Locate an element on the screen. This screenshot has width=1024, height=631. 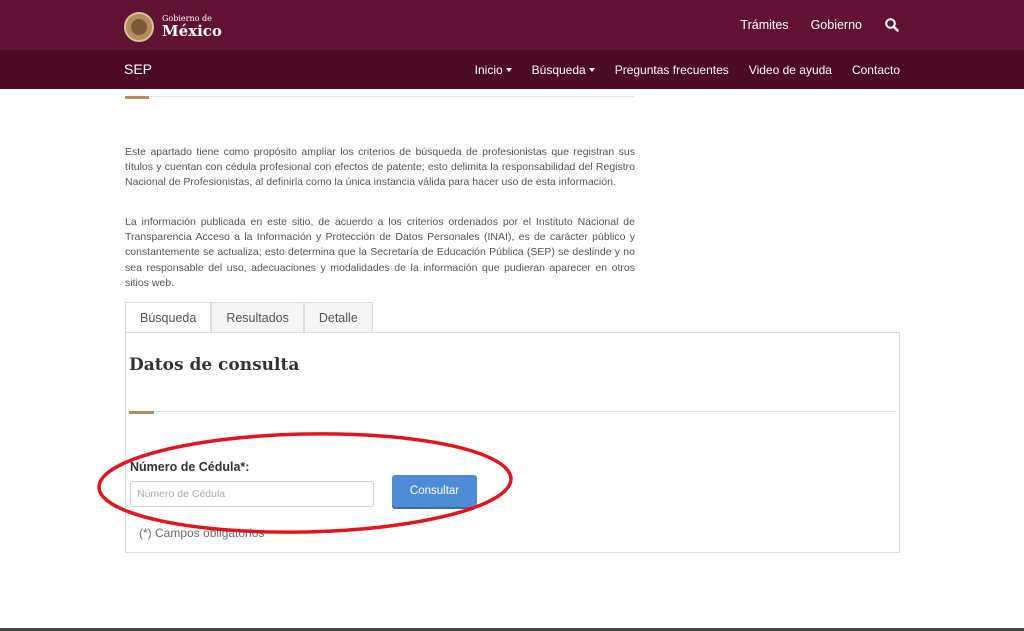
brand-sep: SEP is located at coordinates (138, 69).